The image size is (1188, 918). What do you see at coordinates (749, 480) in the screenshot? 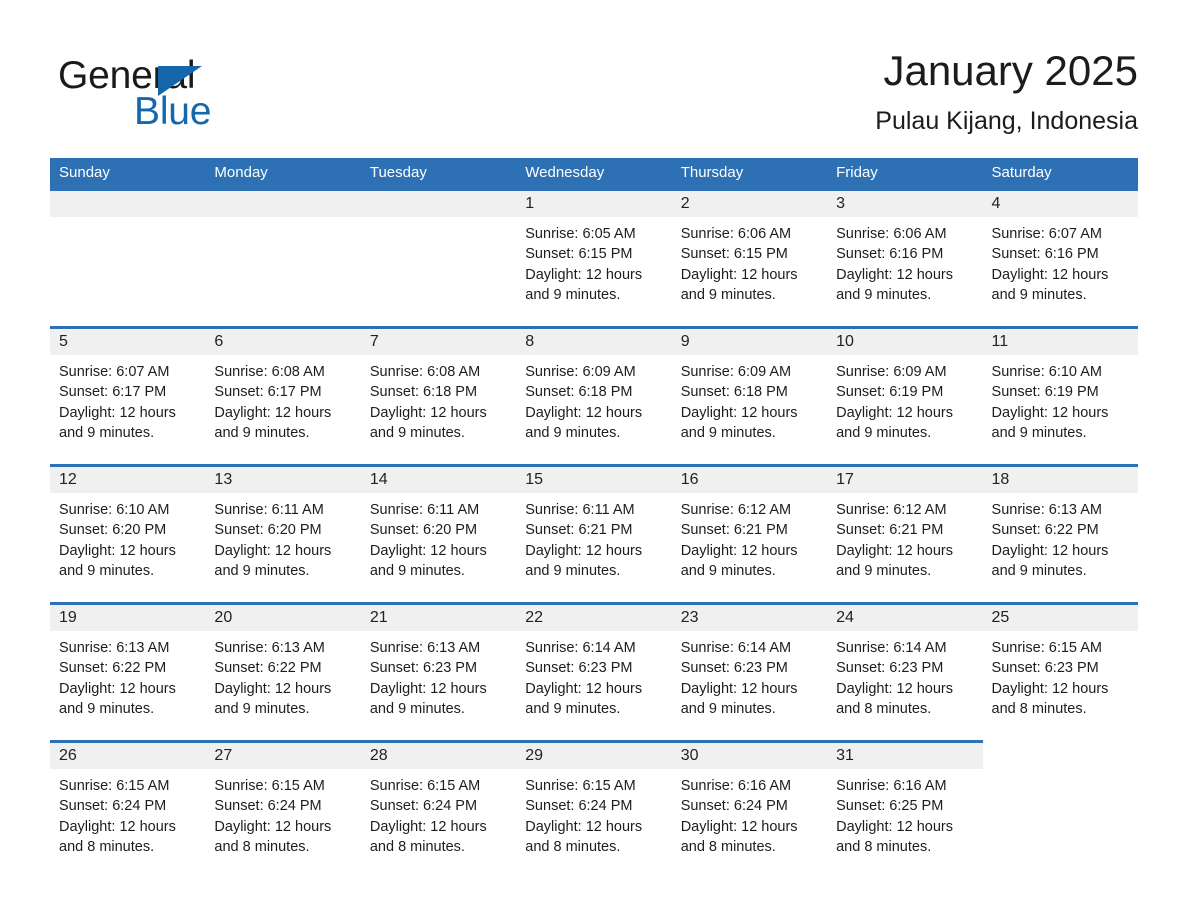
I see `day-cell: 16` at bounding box center [749, 480].